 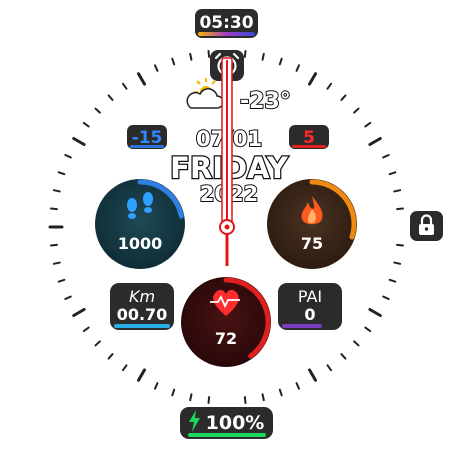 What do you see at coordinates (227, 161) in the screenshot?
I see `seconds-hand` at bounding box center [227, 161].